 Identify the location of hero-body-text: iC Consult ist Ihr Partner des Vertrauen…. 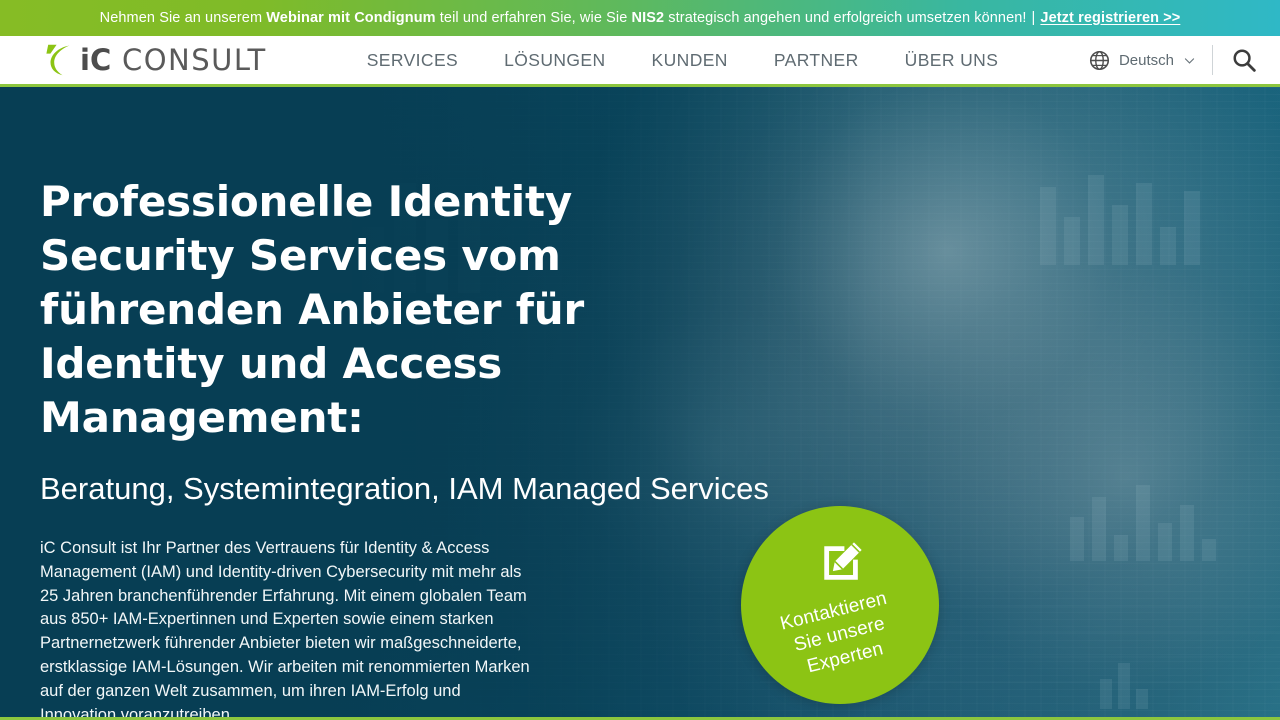
(285, 629).